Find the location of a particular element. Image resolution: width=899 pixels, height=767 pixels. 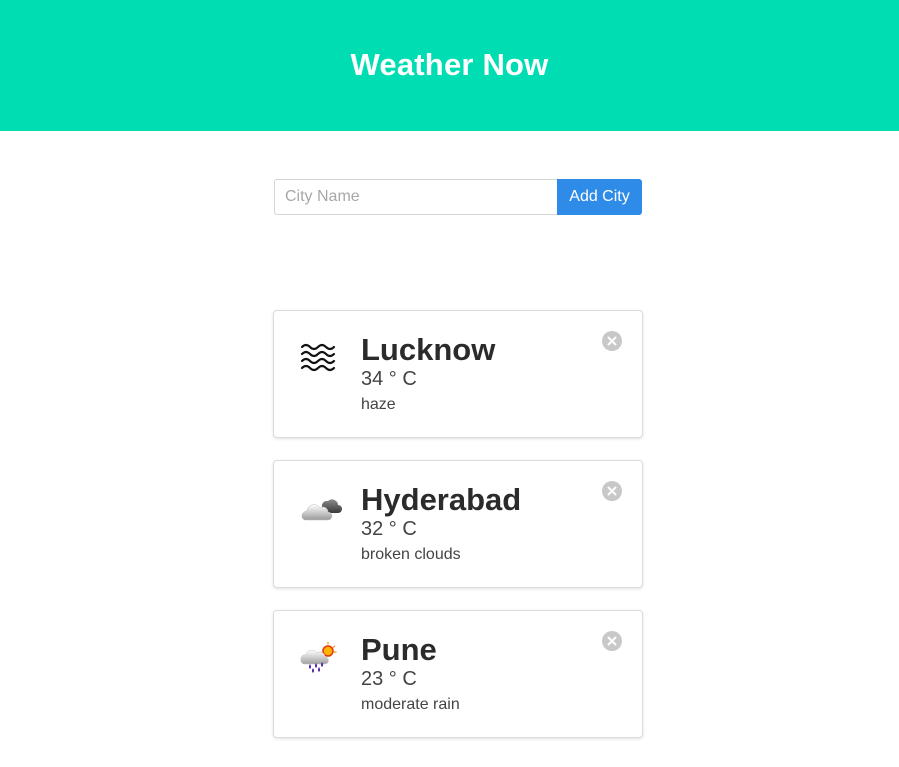

weather-card-lucknow: Lucknow 34 ° C haze is located at coordinates (458, 374).